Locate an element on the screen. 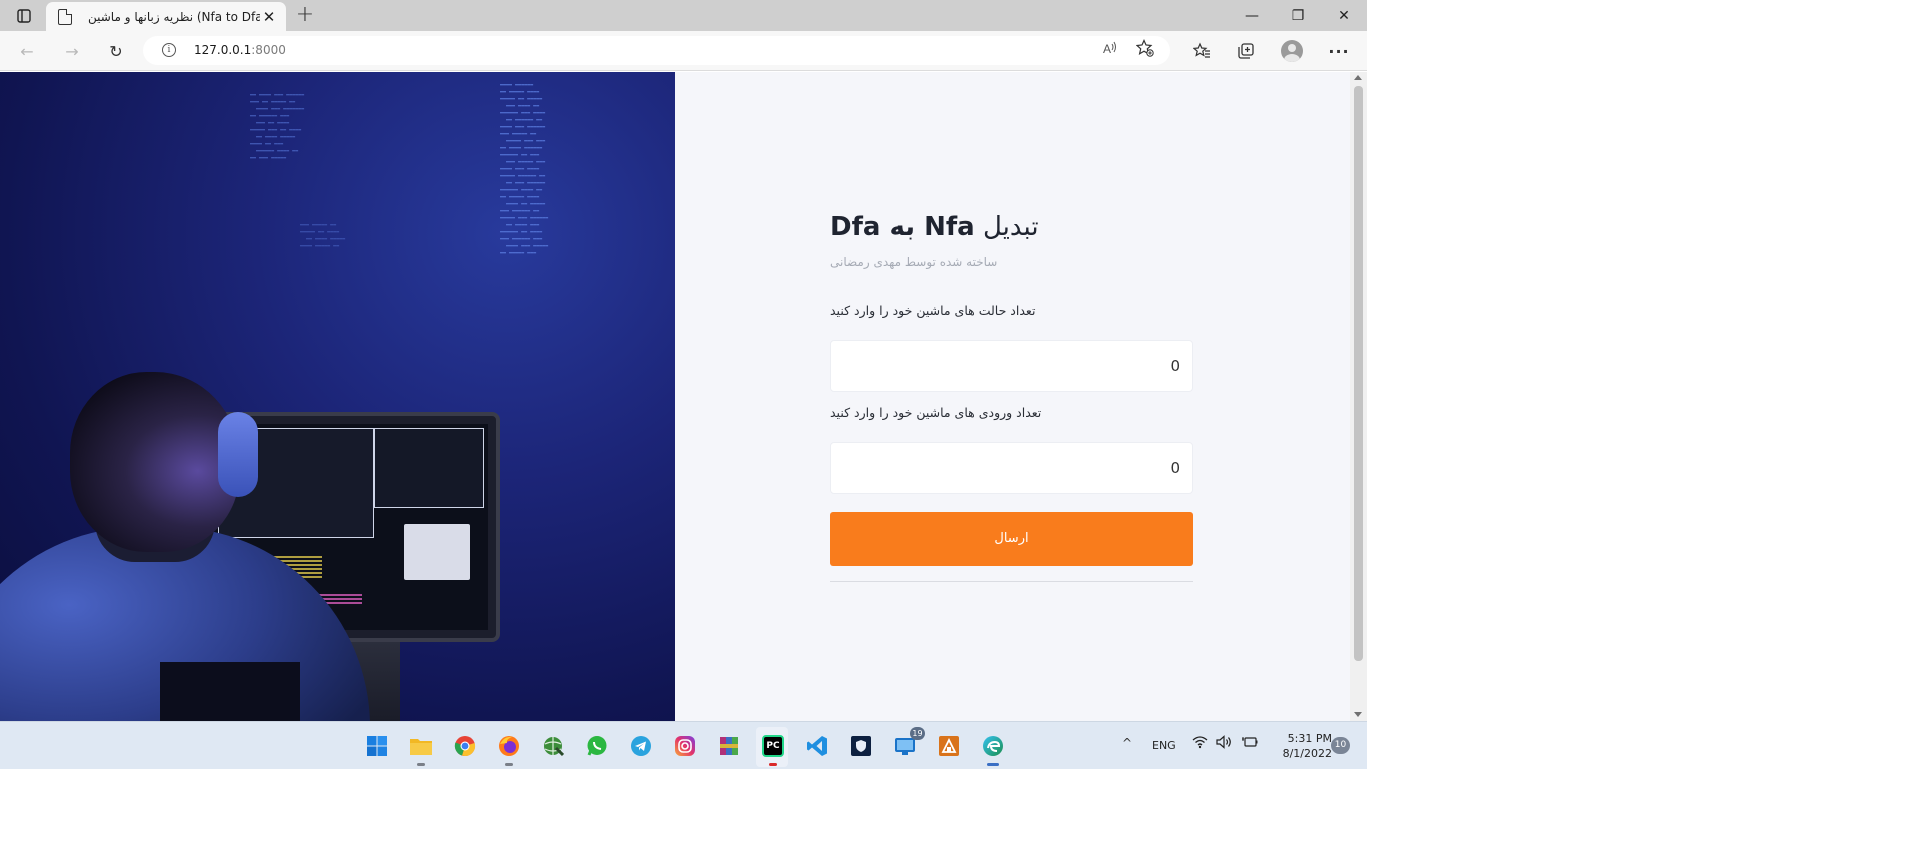  svg-text: A is located at coordinates (1107, 48).